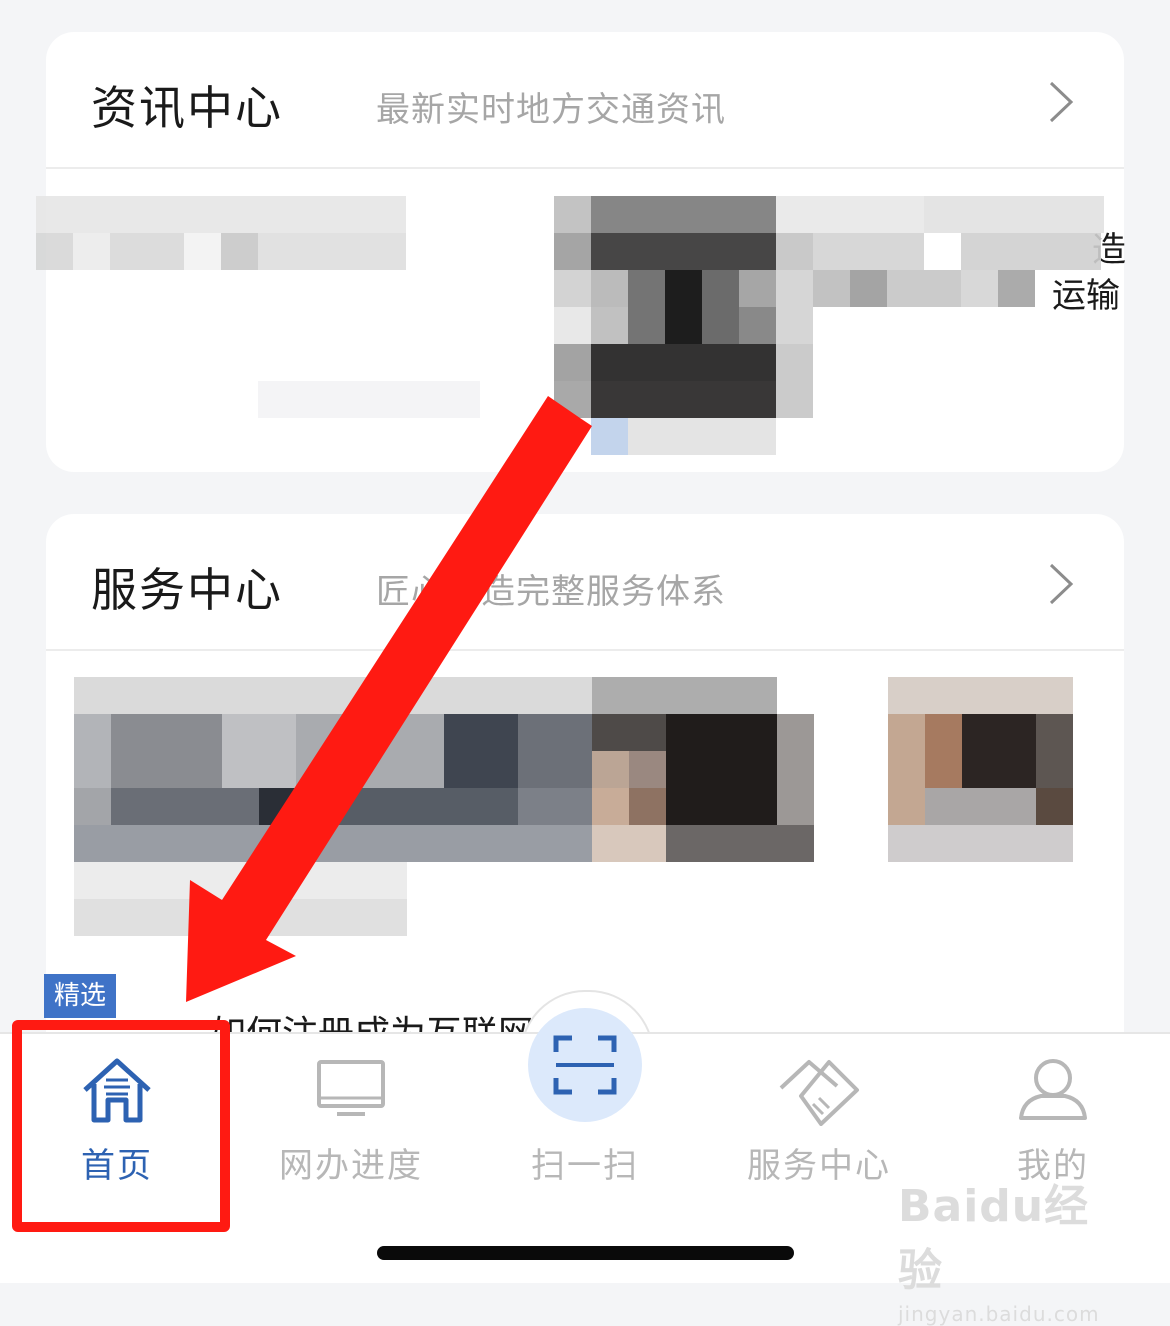 This screenshot has width=1170, height=1326. What do you see at coordinates (121, 1126) in the screenshot?
I see `annotation-highlight-box` at bounding box center [121, 1126].